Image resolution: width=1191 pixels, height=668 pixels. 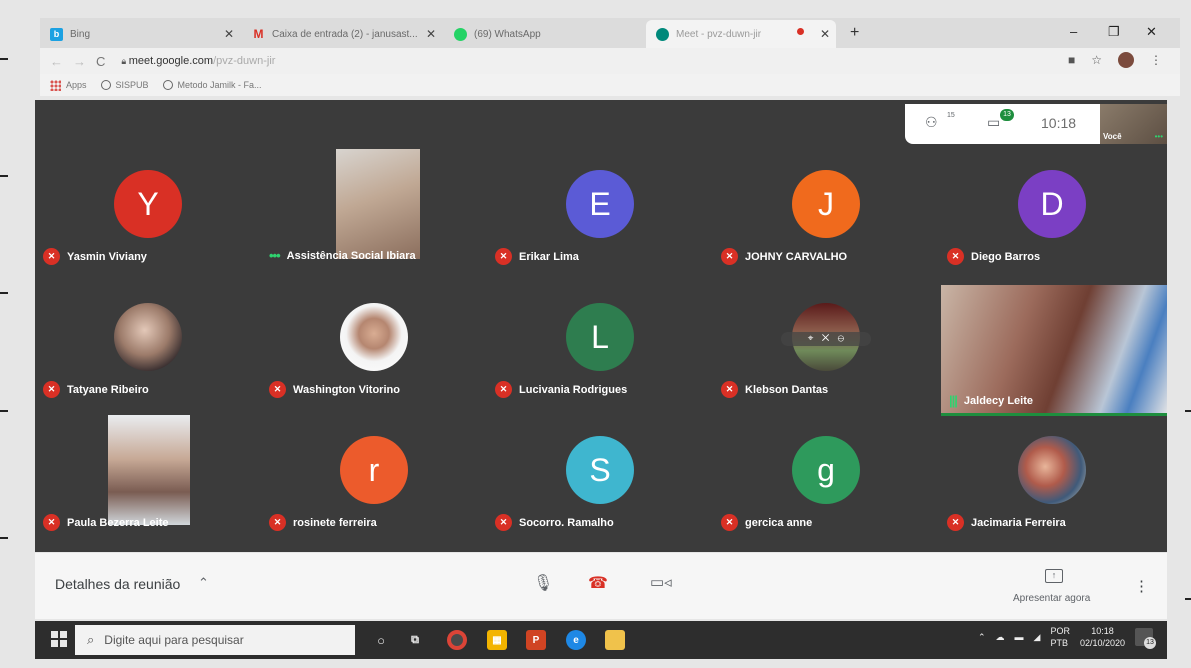 I want to click on minimize-button: –, so click(x=1073, y=31).